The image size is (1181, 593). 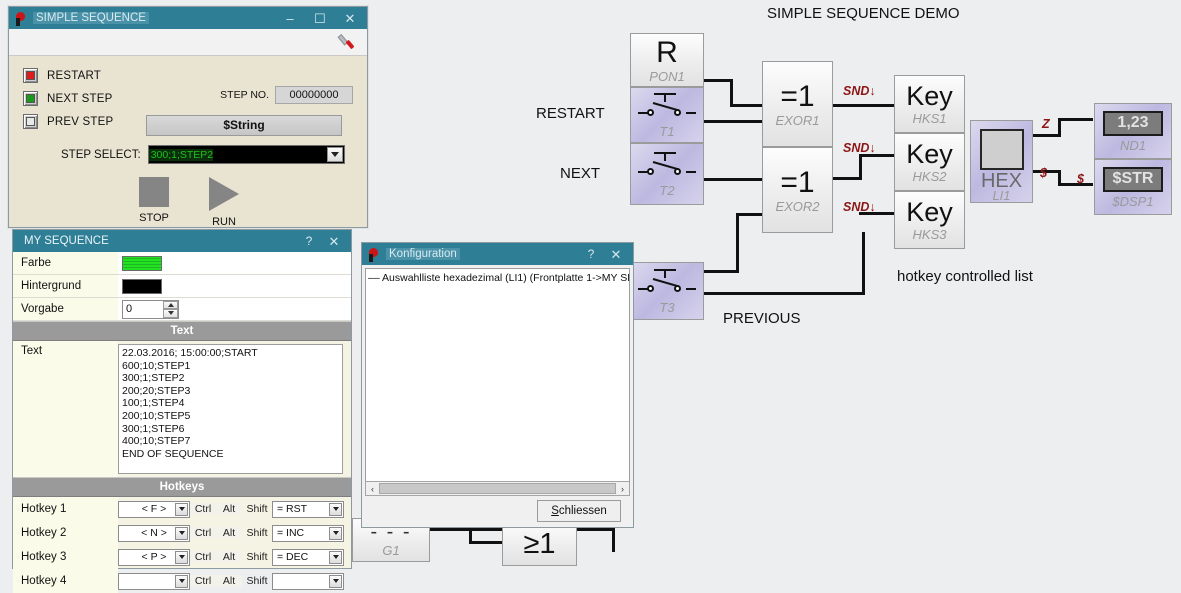 What do you see at coordinates (229, 533) in the screenshot?
I see `hotkey-2-alt: Alt` at bounding box center [229, 533].